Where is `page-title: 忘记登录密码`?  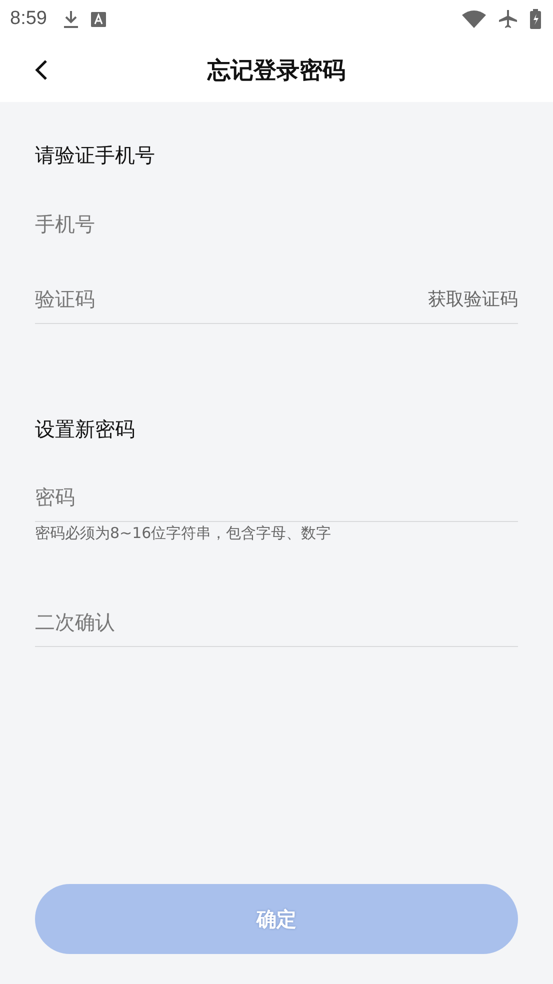 page-title: 忘记登录密码 is located at coordinates (277, 71).